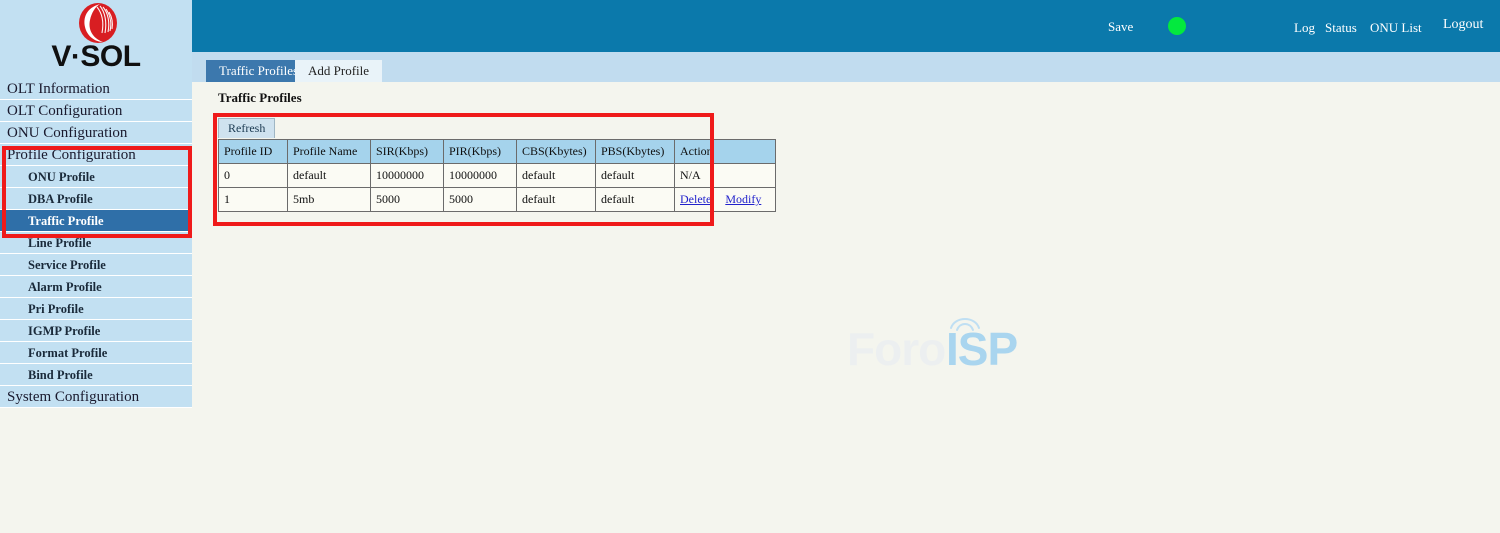 Image resolution: width=1500 pixels, height=533 pixels. I want to click on watermark-text-foro: Foro, so click(896, 349).